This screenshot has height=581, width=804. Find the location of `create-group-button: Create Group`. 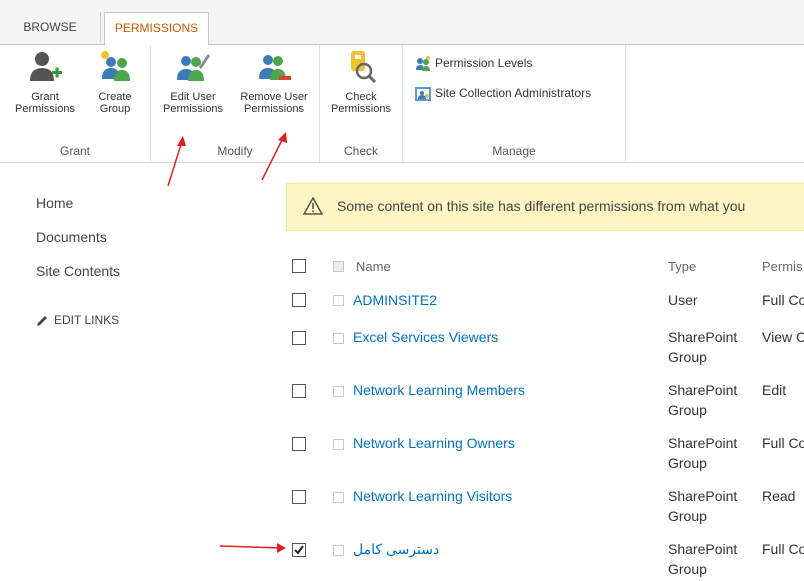

create-group-button: Create Group is located at coordinates (115, 82).